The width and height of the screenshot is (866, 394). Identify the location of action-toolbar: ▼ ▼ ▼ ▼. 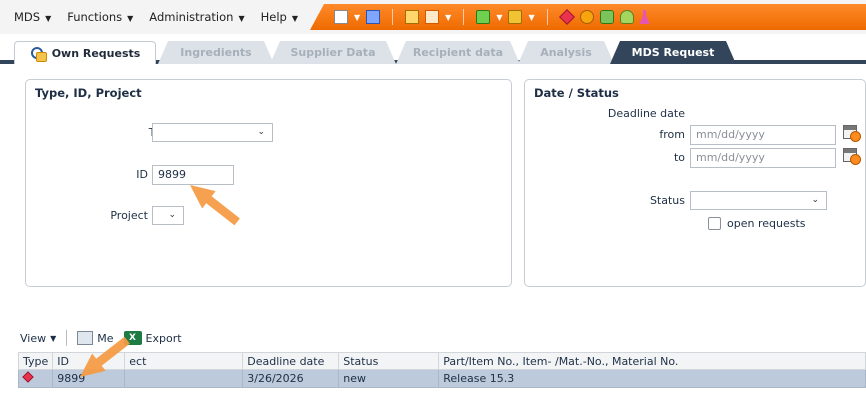
(588, 17).